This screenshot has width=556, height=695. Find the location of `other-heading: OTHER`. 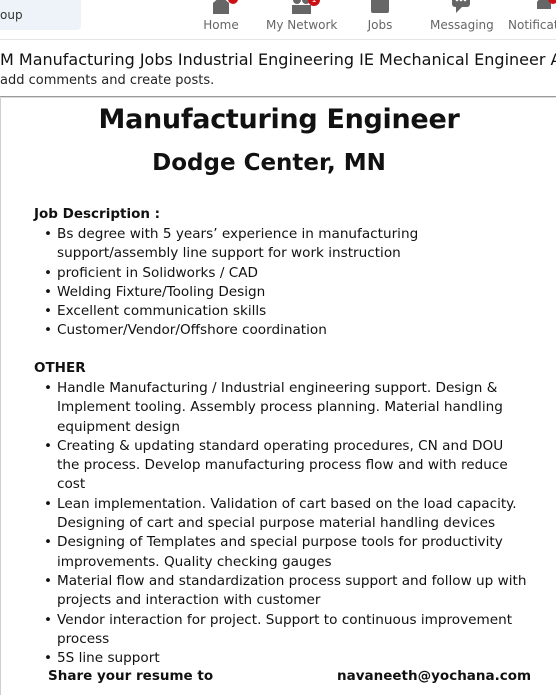

other-heading: OTHER is located at coordinates (60, 368).